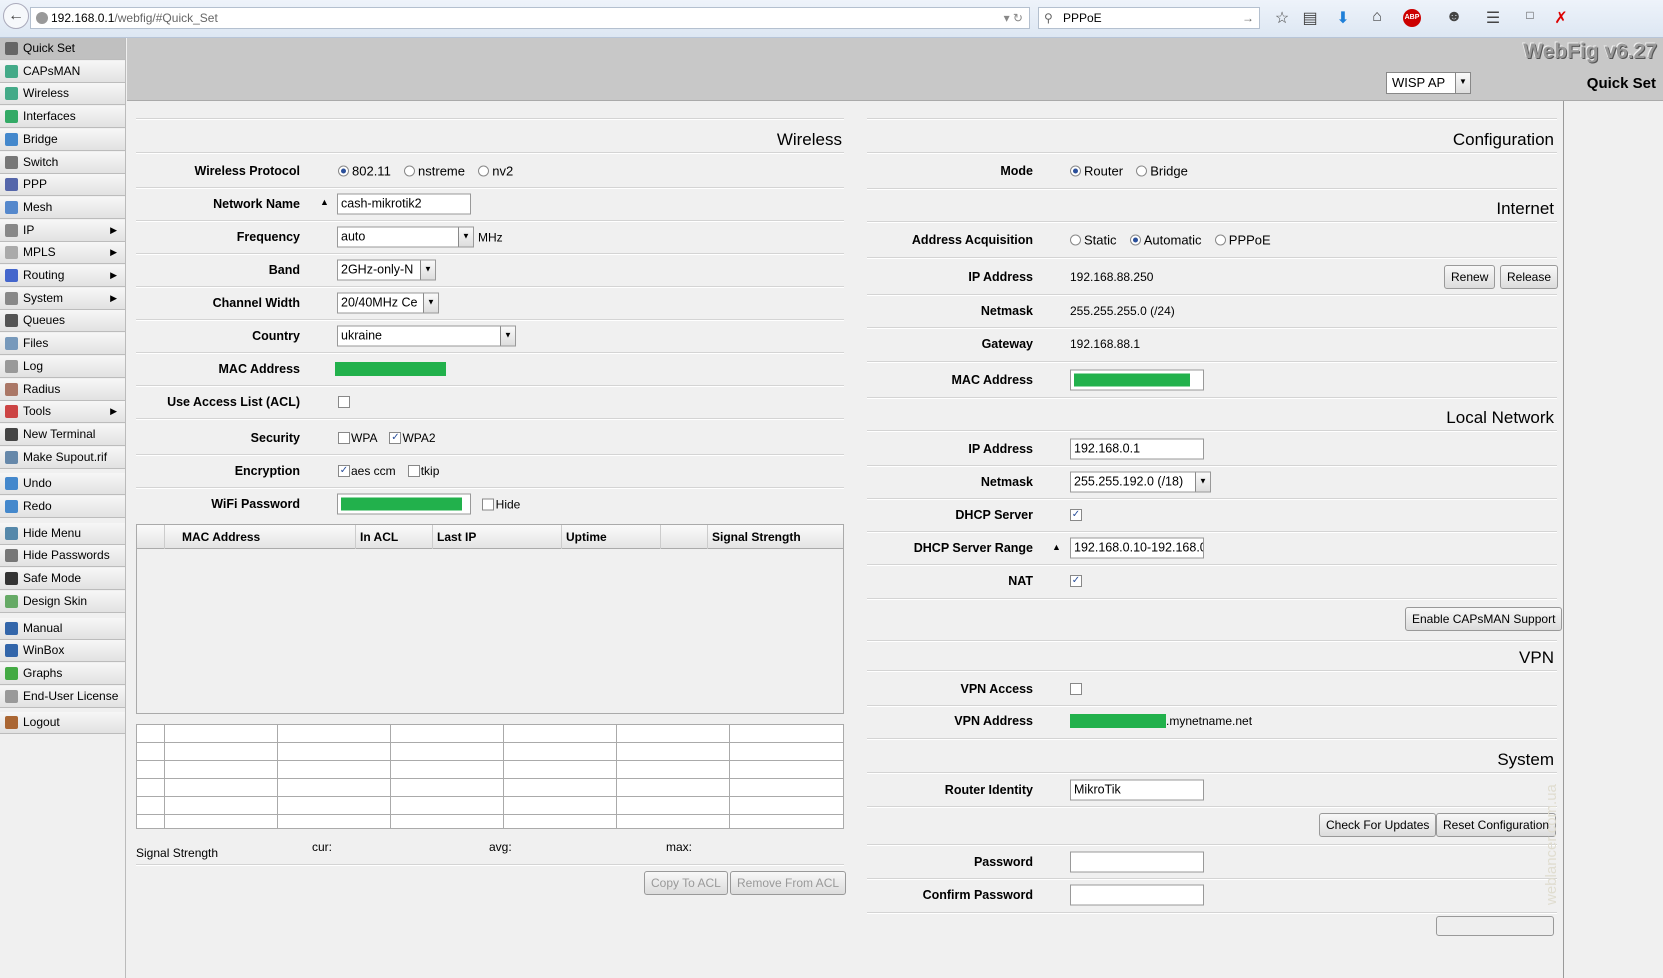  I want to click on go-arrow-icon: →, so click(1248, 18).